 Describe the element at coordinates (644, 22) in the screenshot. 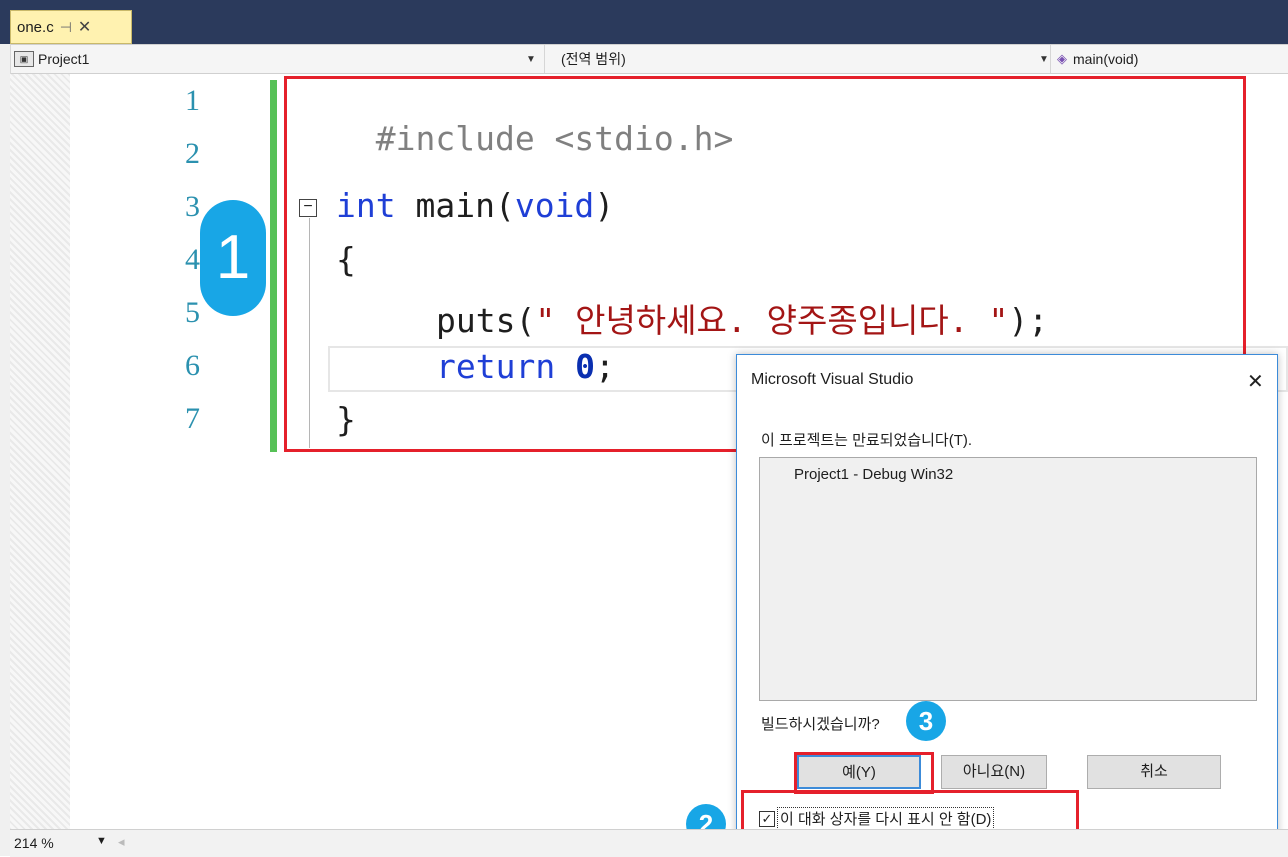

I see `document-tab-strip: one.c ⊣ ✕` at that location.